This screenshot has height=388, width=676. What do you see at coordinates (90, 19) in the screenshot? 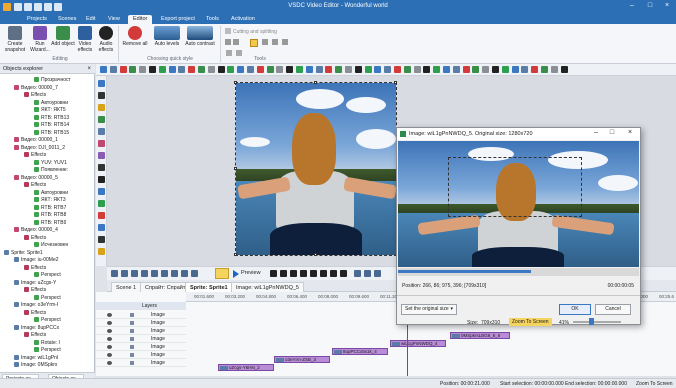
I see `tab-edit: Edit` at bounding box center [90, 19].